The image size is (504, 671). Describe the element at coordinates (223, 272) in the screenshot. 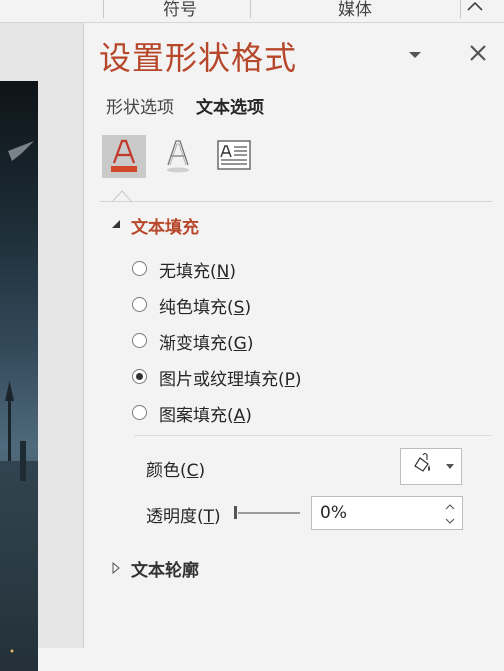

I see `access-key: N` at that location.